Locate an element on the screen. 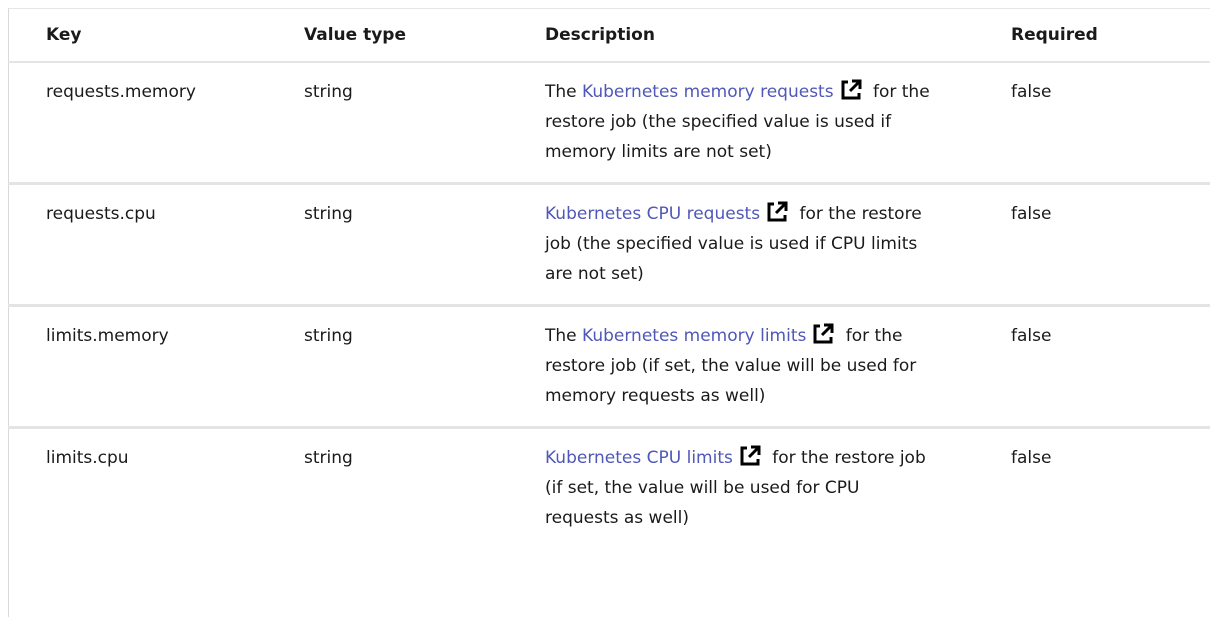 The image size is (1210, 617). header-value-type: Value type is located at coordinates (386, 35).